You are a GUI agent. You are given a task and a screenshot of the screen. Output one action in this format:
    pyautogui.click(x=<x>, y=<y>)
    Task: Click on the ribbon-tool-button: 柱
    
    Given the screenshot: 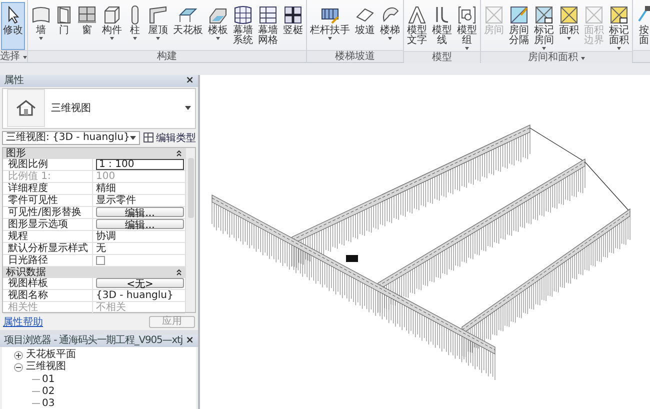 What is the action you would take?
    pyautogui.click(x=135, y=26)
    